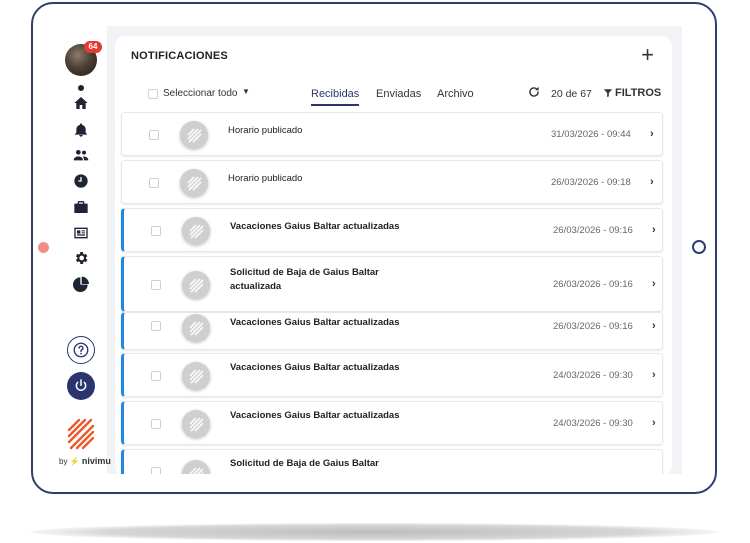  I want to click on notification-date: 31/03/2026 - 09:44, so click(591, 134).